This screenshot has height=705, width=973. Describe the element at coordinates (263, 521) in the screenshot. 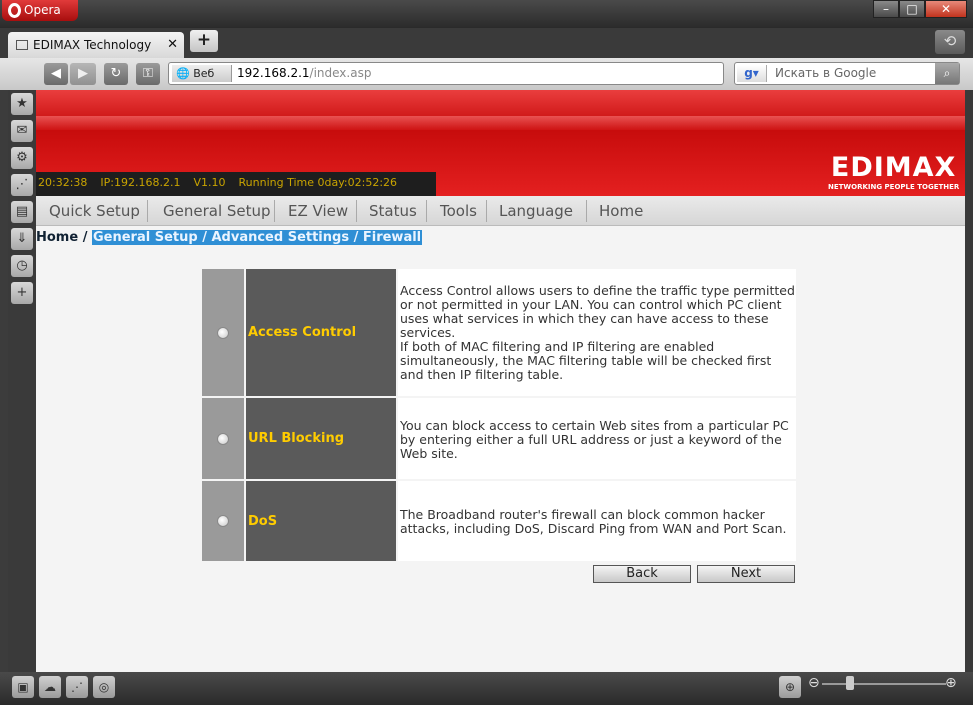

I see `dos-label: DoS` at that location.